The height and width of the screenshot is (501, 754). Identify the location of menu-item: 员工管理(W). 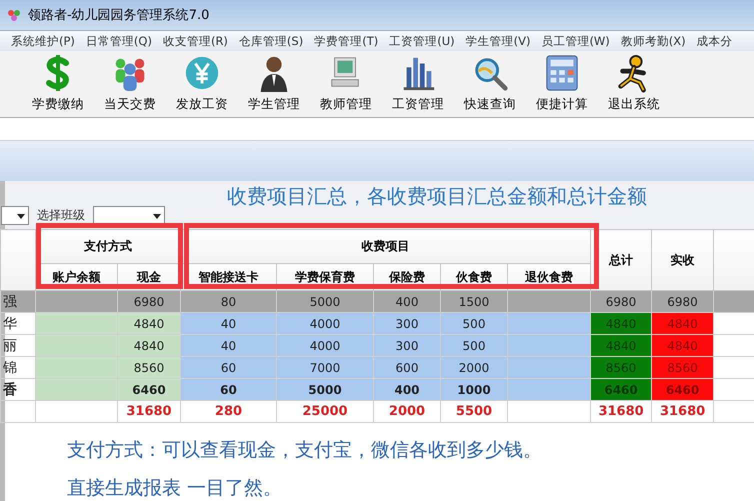
(576, 41).